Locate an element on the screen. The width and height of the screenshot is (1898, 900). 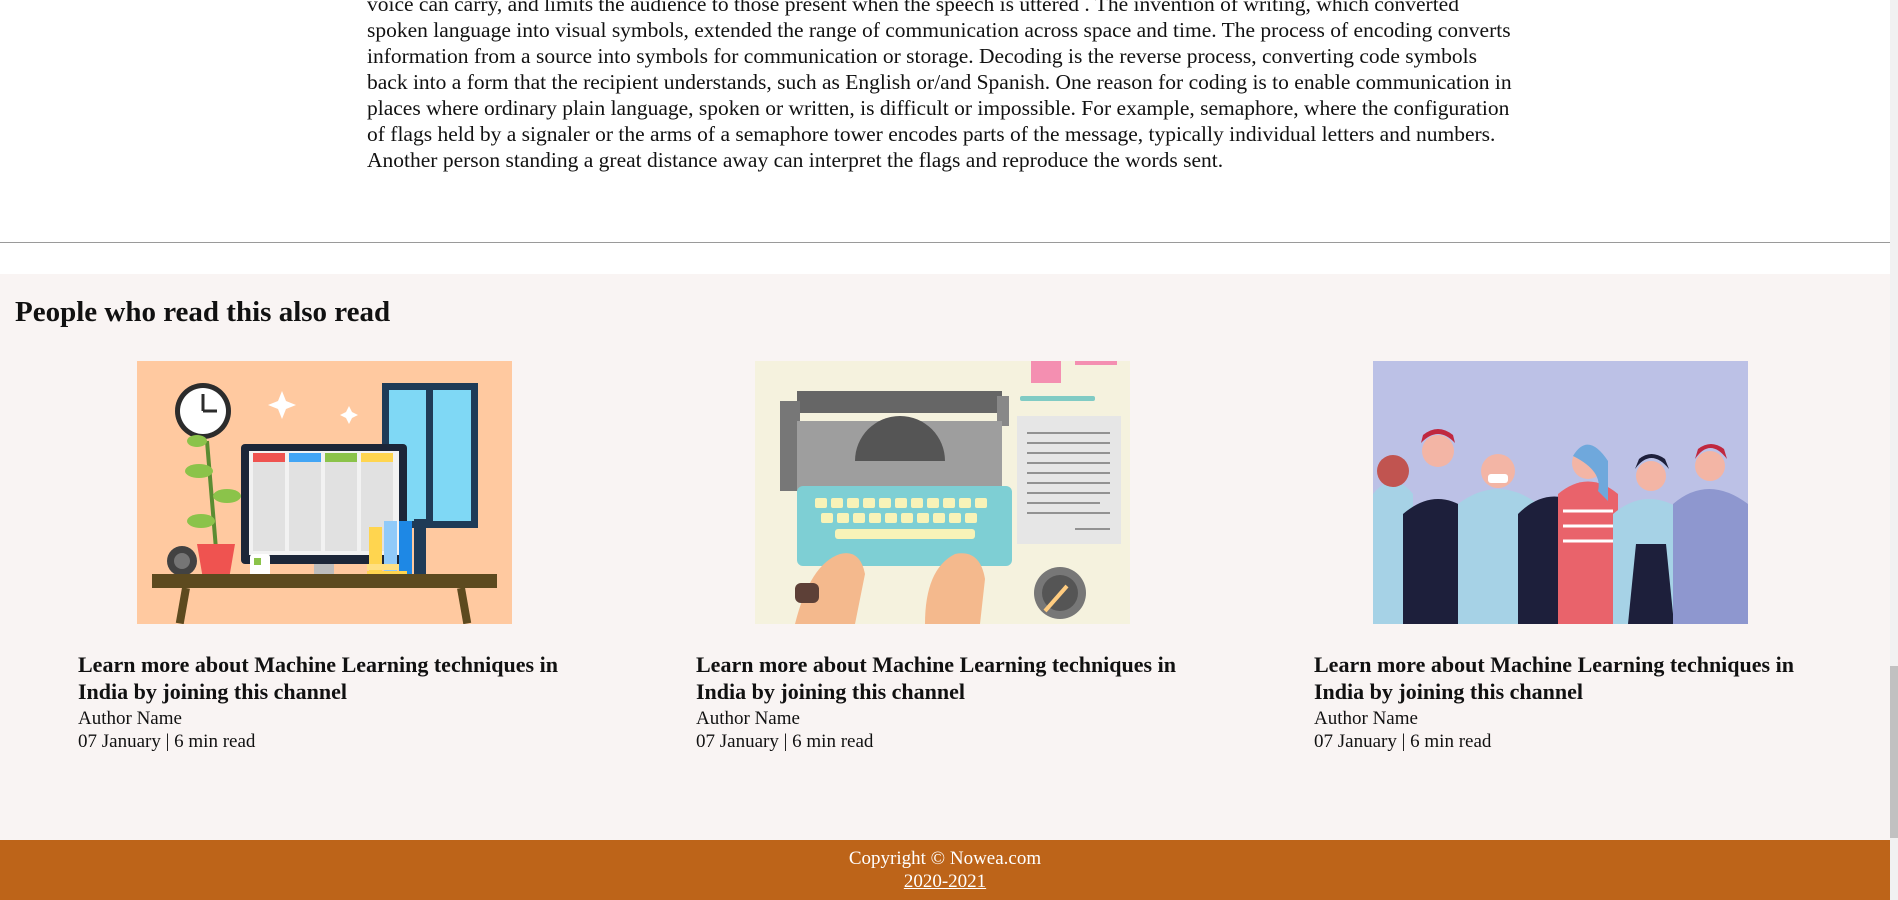
scrollbar-thumb is located at coordinates (1894, 752).